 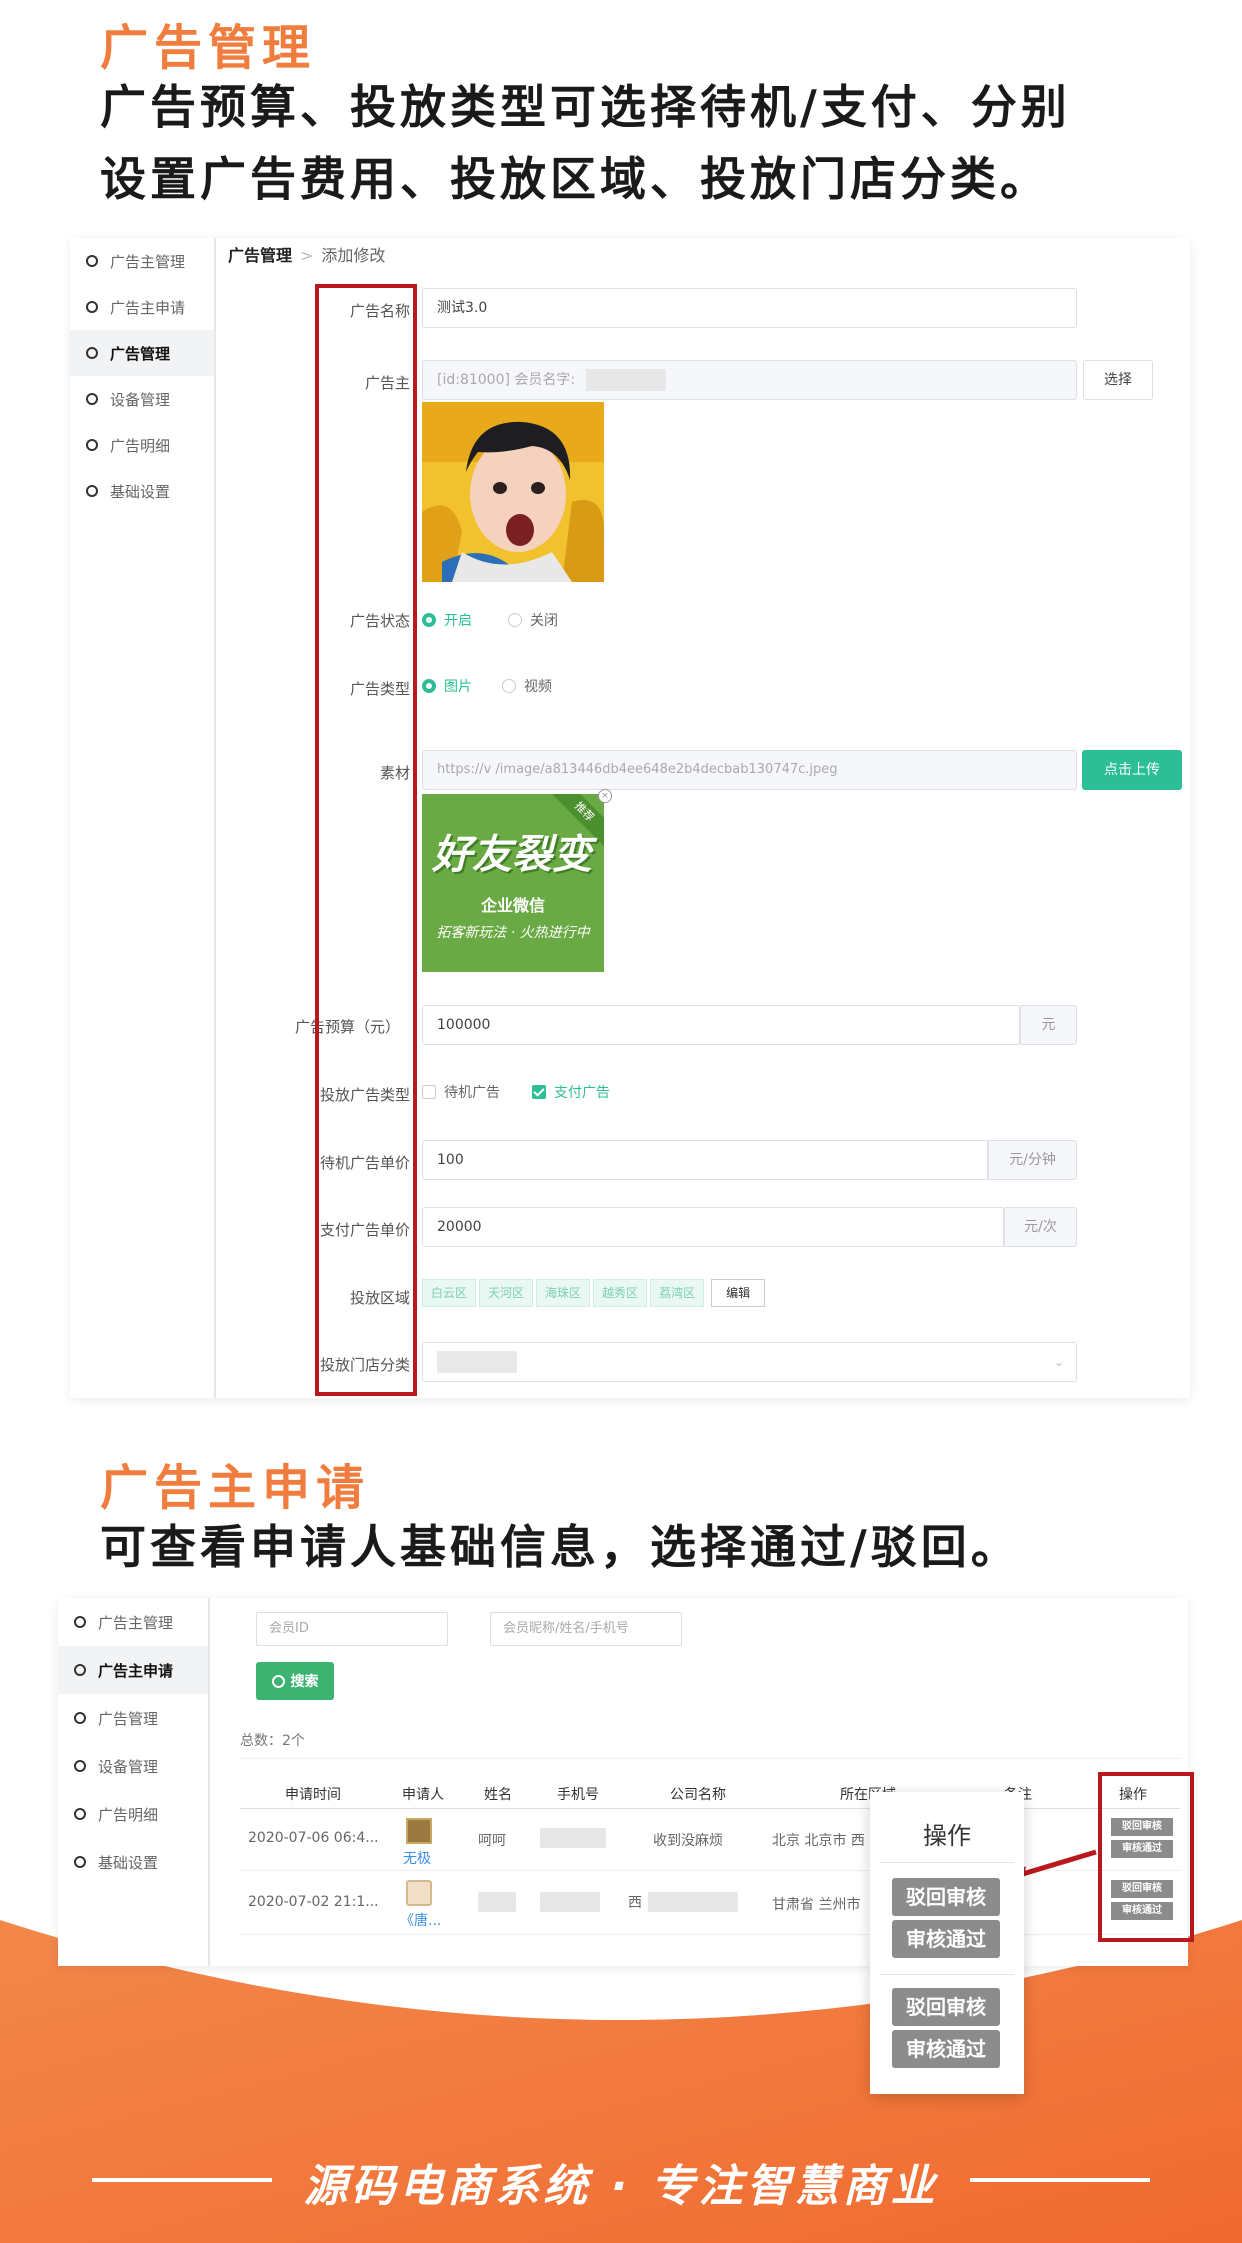 What do you see at coordinates (585, 107) in the screenshot?
I see `section1-desc-line1: 广告预算、投放类型可选择待机/支付、分别` at bounding box center [585, 107].